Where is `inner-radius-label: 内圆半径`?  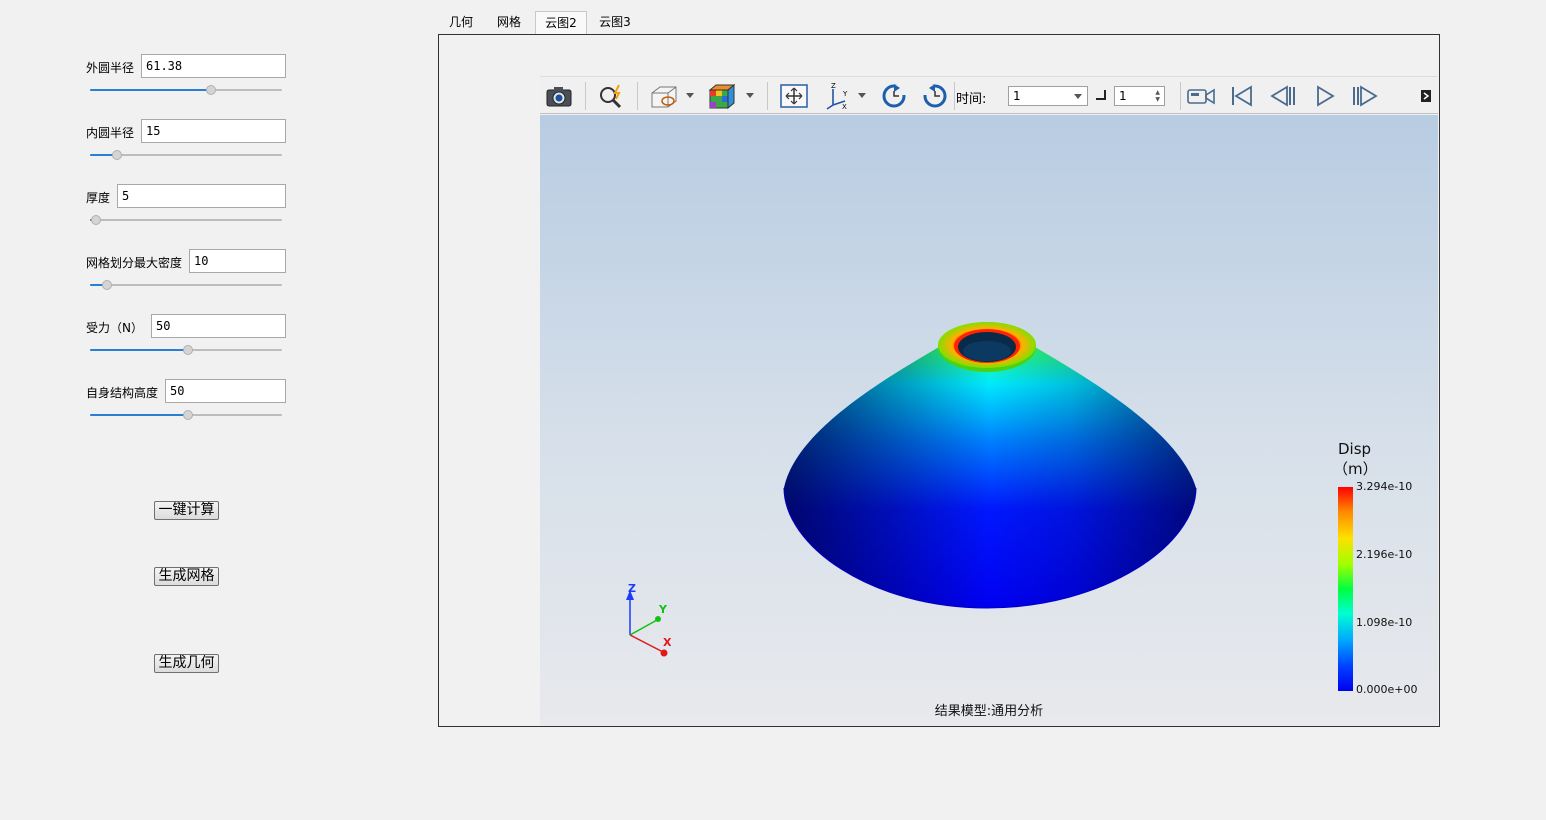 inner-radius-label: 内圆半径 is located at coordinates (110, 133).